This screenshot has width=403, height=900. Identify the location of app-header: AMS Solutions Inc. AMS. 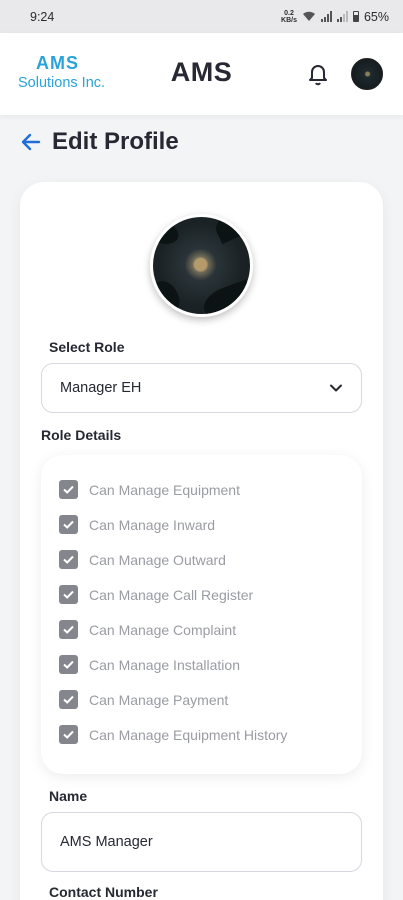
(201, 74).